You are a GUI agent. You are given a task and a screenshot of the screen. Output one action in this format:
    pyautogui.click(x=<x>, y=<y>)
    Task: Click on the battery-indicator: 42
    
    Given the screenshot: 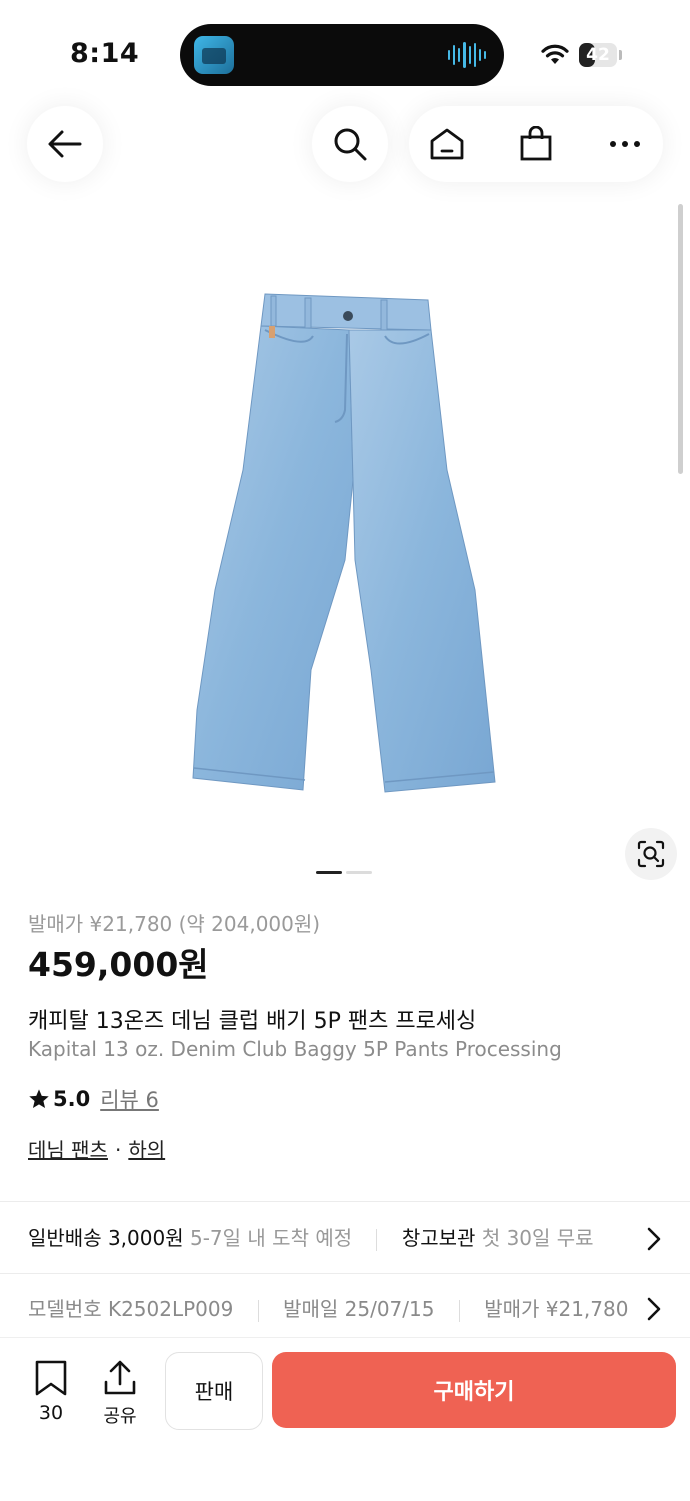 What is the action you would take?
    pyautogui.click(x=598, y=55)
    